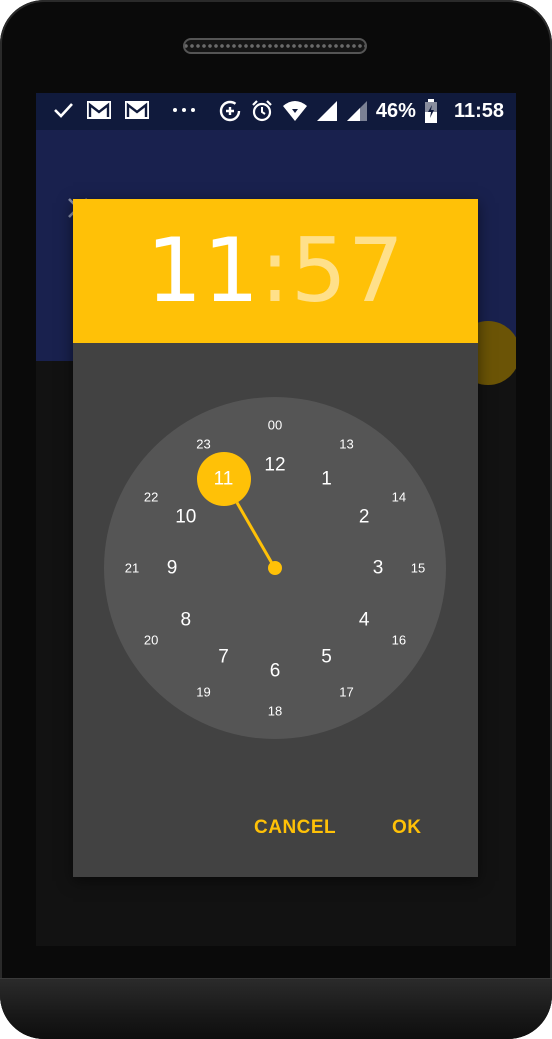 The height and width of the screenshot is (1039, 552). What do you see at coordinates (326, 478) in the screenshot?
I see `clock-number-1: 1` at bounding box center [326, 478].